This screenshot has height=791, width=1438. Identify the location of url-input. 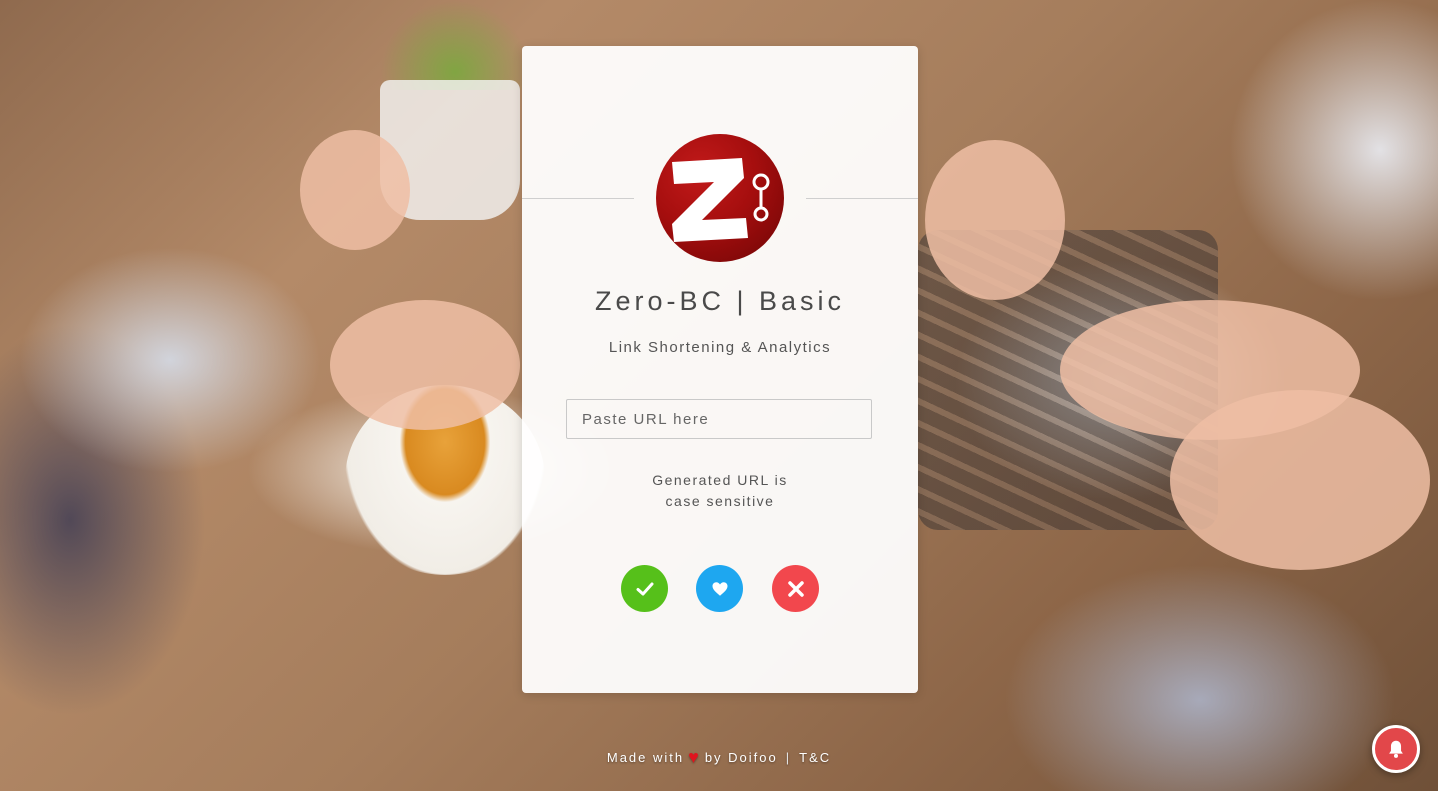
(719, 419).